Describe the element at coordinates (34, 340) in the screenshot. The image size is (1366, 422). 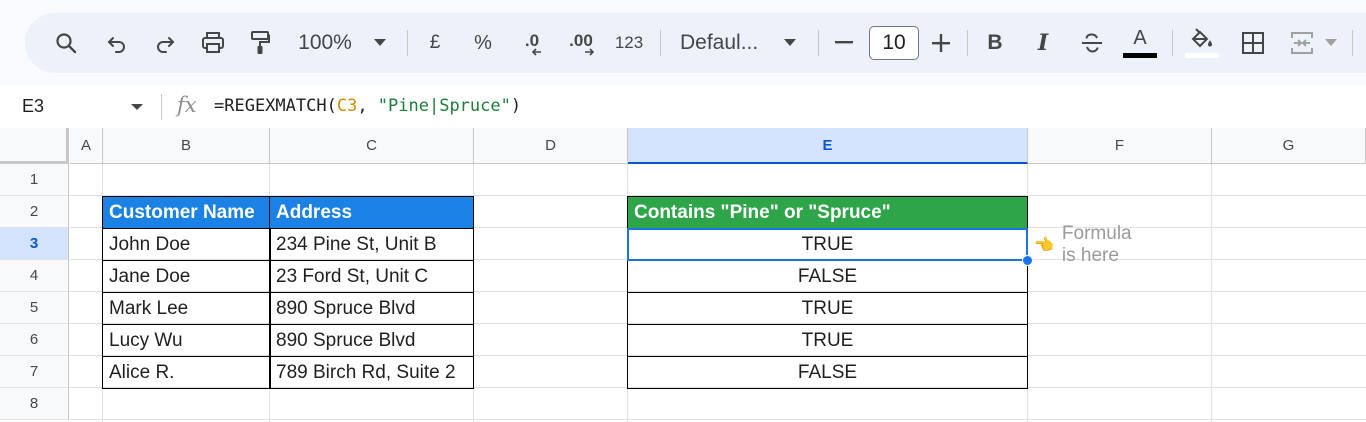
I see `row-header-6: 6` at that location.